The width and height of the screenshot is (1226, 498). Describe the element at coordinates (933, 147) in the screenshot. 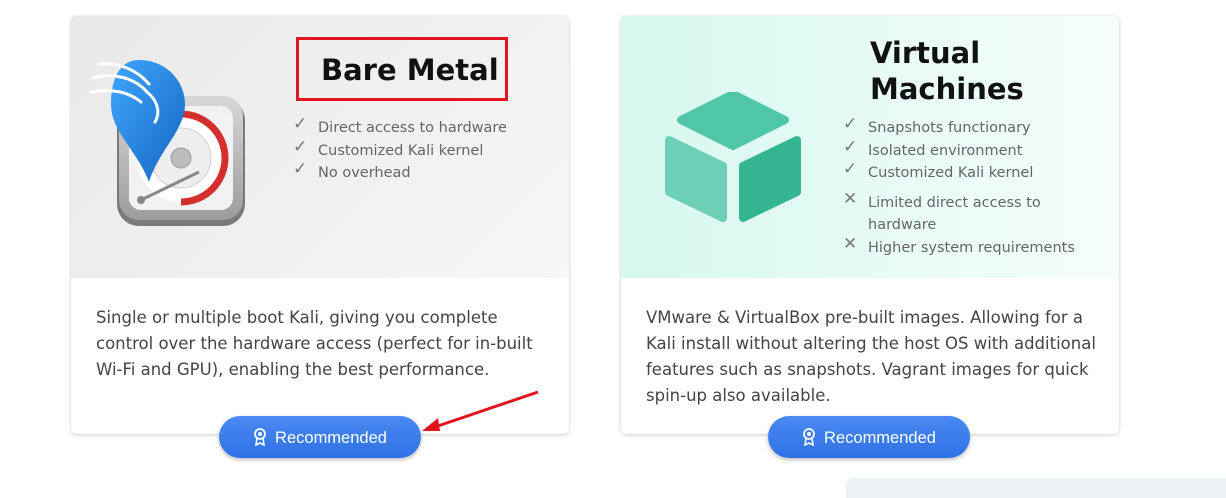

I see `feature-item: ✓ Isolated environment` at that location.